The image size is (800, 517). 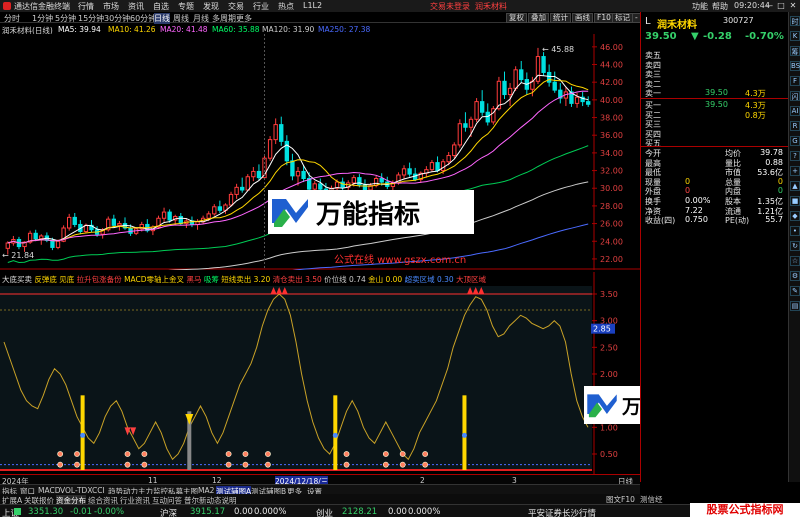 I want to click on draw-button: 画线, so click(x=582, y=18).